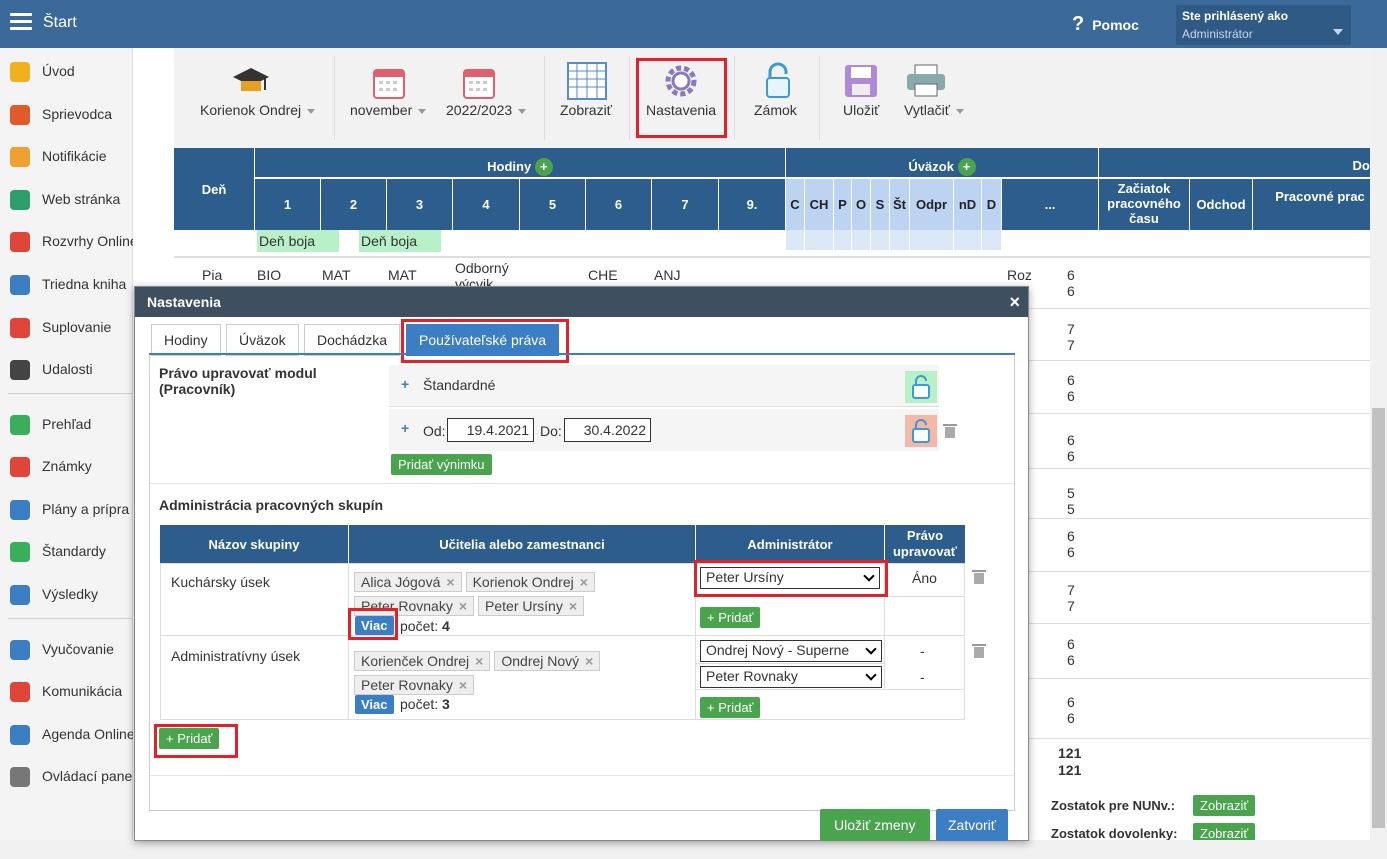 Image resolution: width=1387 pixels, height=859 pixels. Describe the element at coordinates (400, 241) in the screenshot. I see `holiday-cell: Deň boja` at that location.